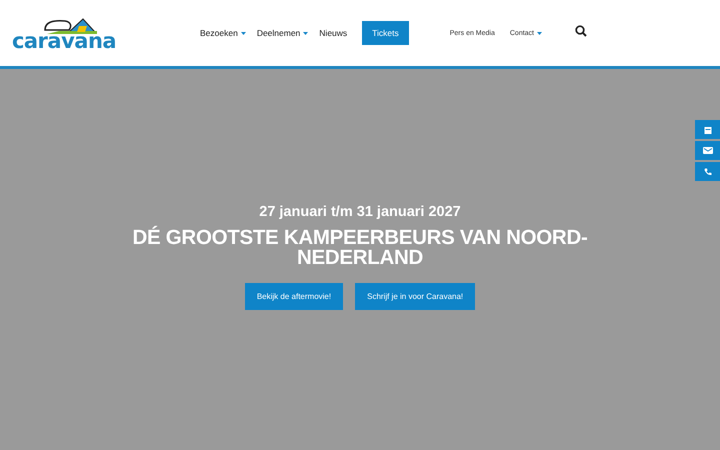  Describe the element at coordinates (360, 247) in the screenshot. I see `hero-heading: DÉ GROOTSTE KAMPEERBEURS VAN NOORD-NEDERLAND` at that location.